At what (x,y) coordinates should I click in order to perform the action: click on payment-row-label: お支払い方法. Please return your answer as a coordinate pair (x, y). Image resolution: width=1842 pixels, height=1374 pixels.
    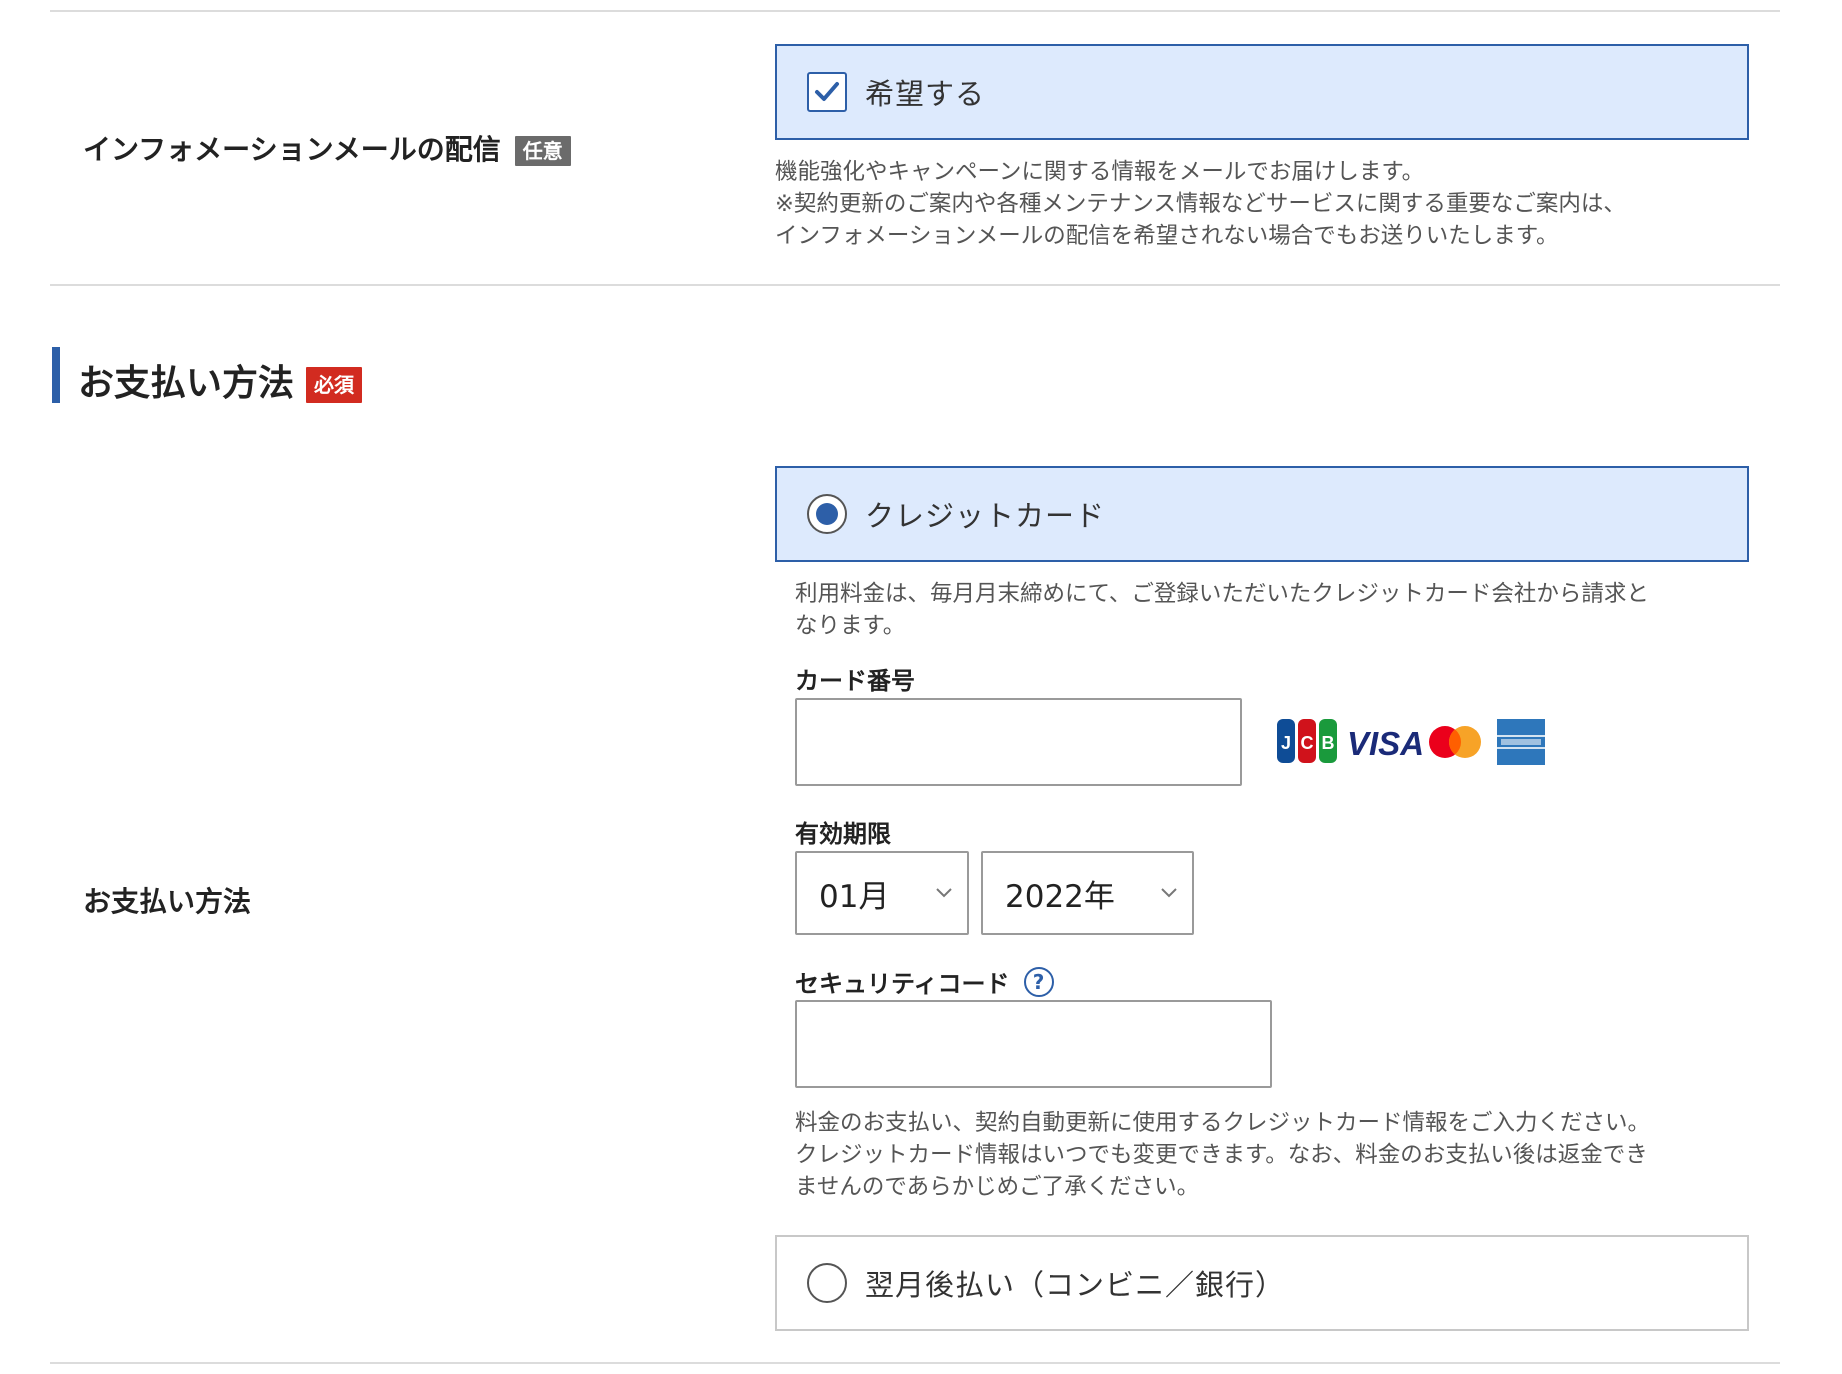
    Looking at the image, I should click on (167, 901).